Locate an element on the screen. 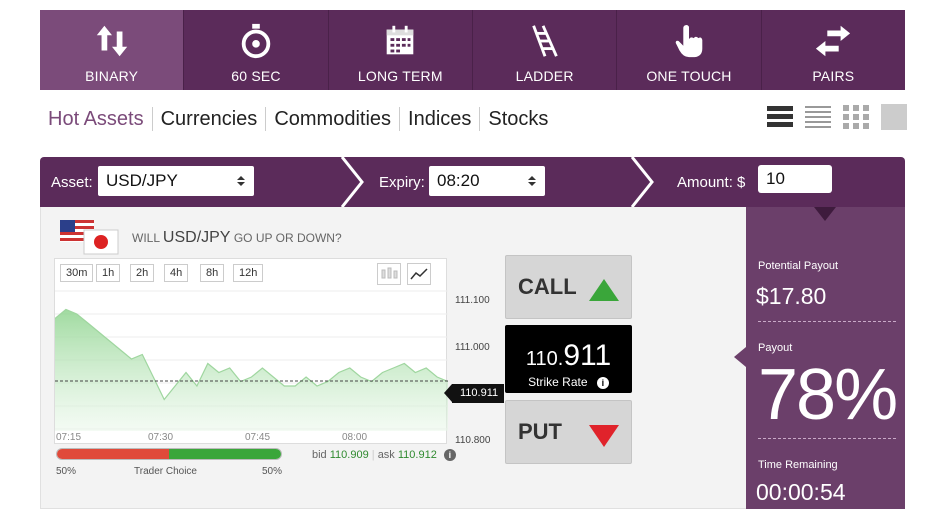 This screenshot has height=521, width=947. candlestick-chart-button is located at coordinates (389, 274).